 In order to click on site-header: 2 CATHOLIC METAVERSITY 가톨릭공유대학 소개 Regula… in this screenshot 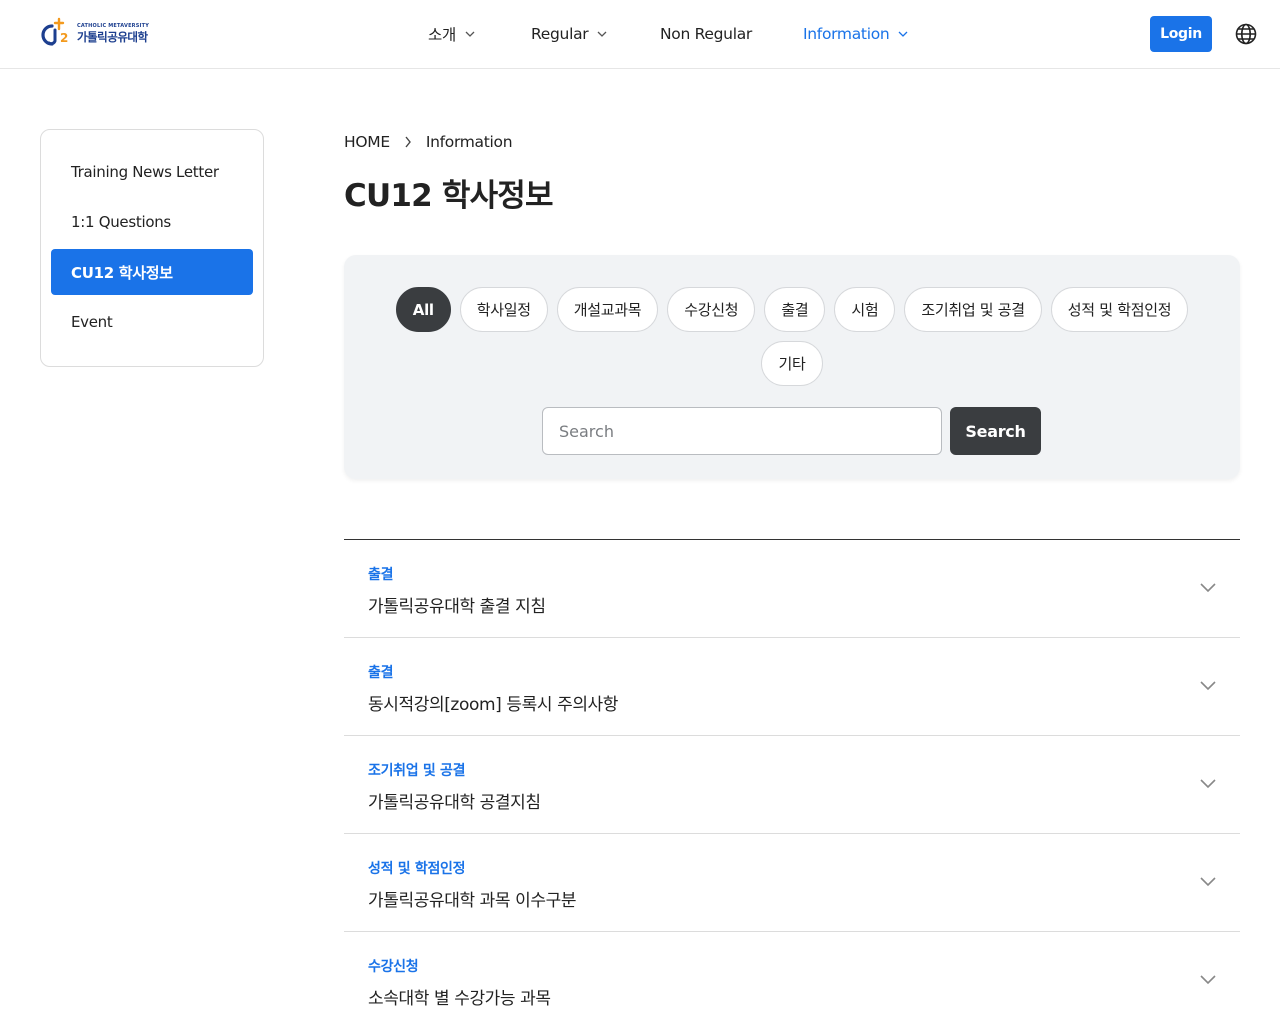, I will do `click(640, 34)`.